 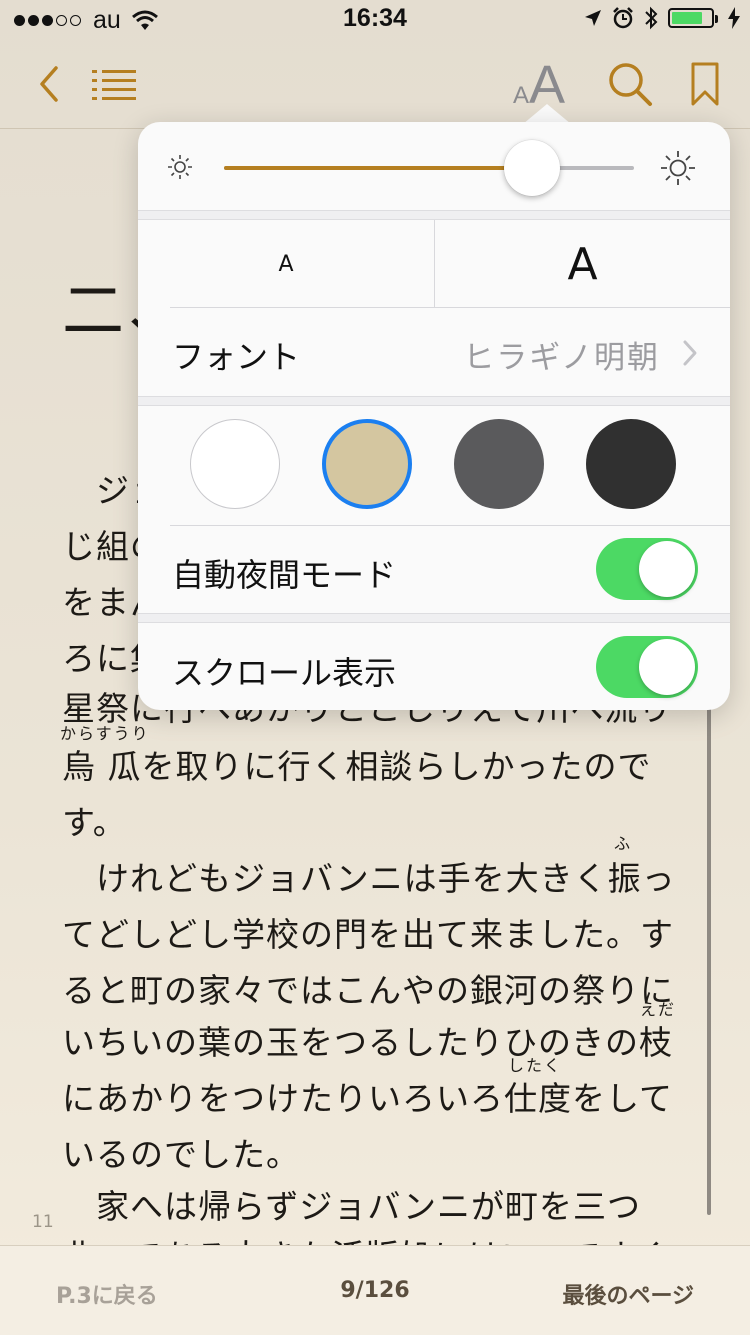 I want to click on theme-white-swatch, so click(x=235, y=464).